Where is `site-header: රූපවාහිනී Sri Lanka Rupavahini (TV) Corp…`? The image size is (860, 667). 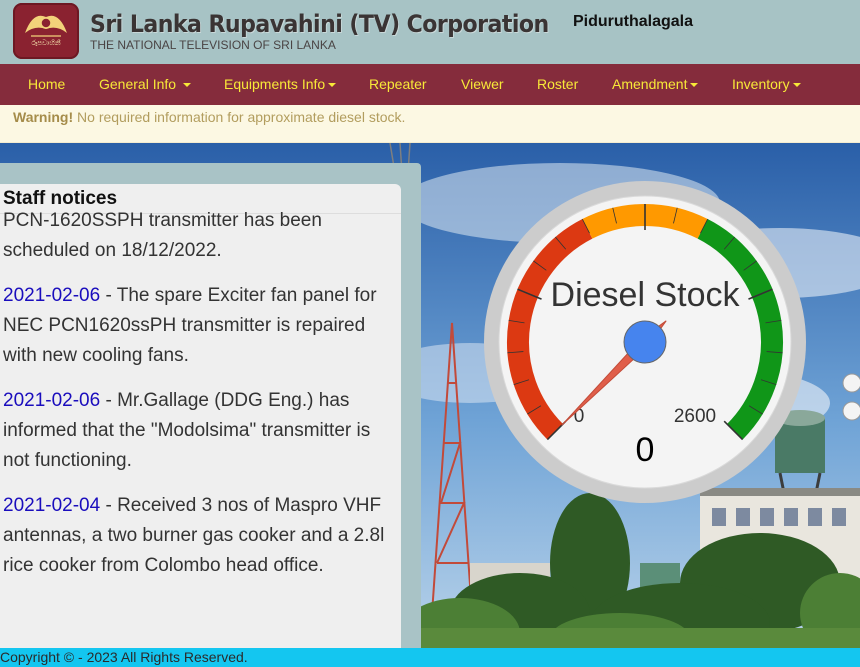
site-header: රූපවාහිනී Sri Lanka Rupavahini (TV) Corp… is located at coordinates (430, 32).